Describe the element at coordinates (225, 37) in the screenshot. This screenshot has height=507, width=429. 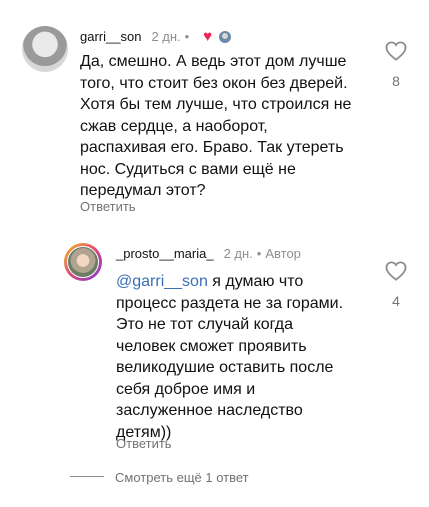
I see `avatar-emoji-icon` at that location.